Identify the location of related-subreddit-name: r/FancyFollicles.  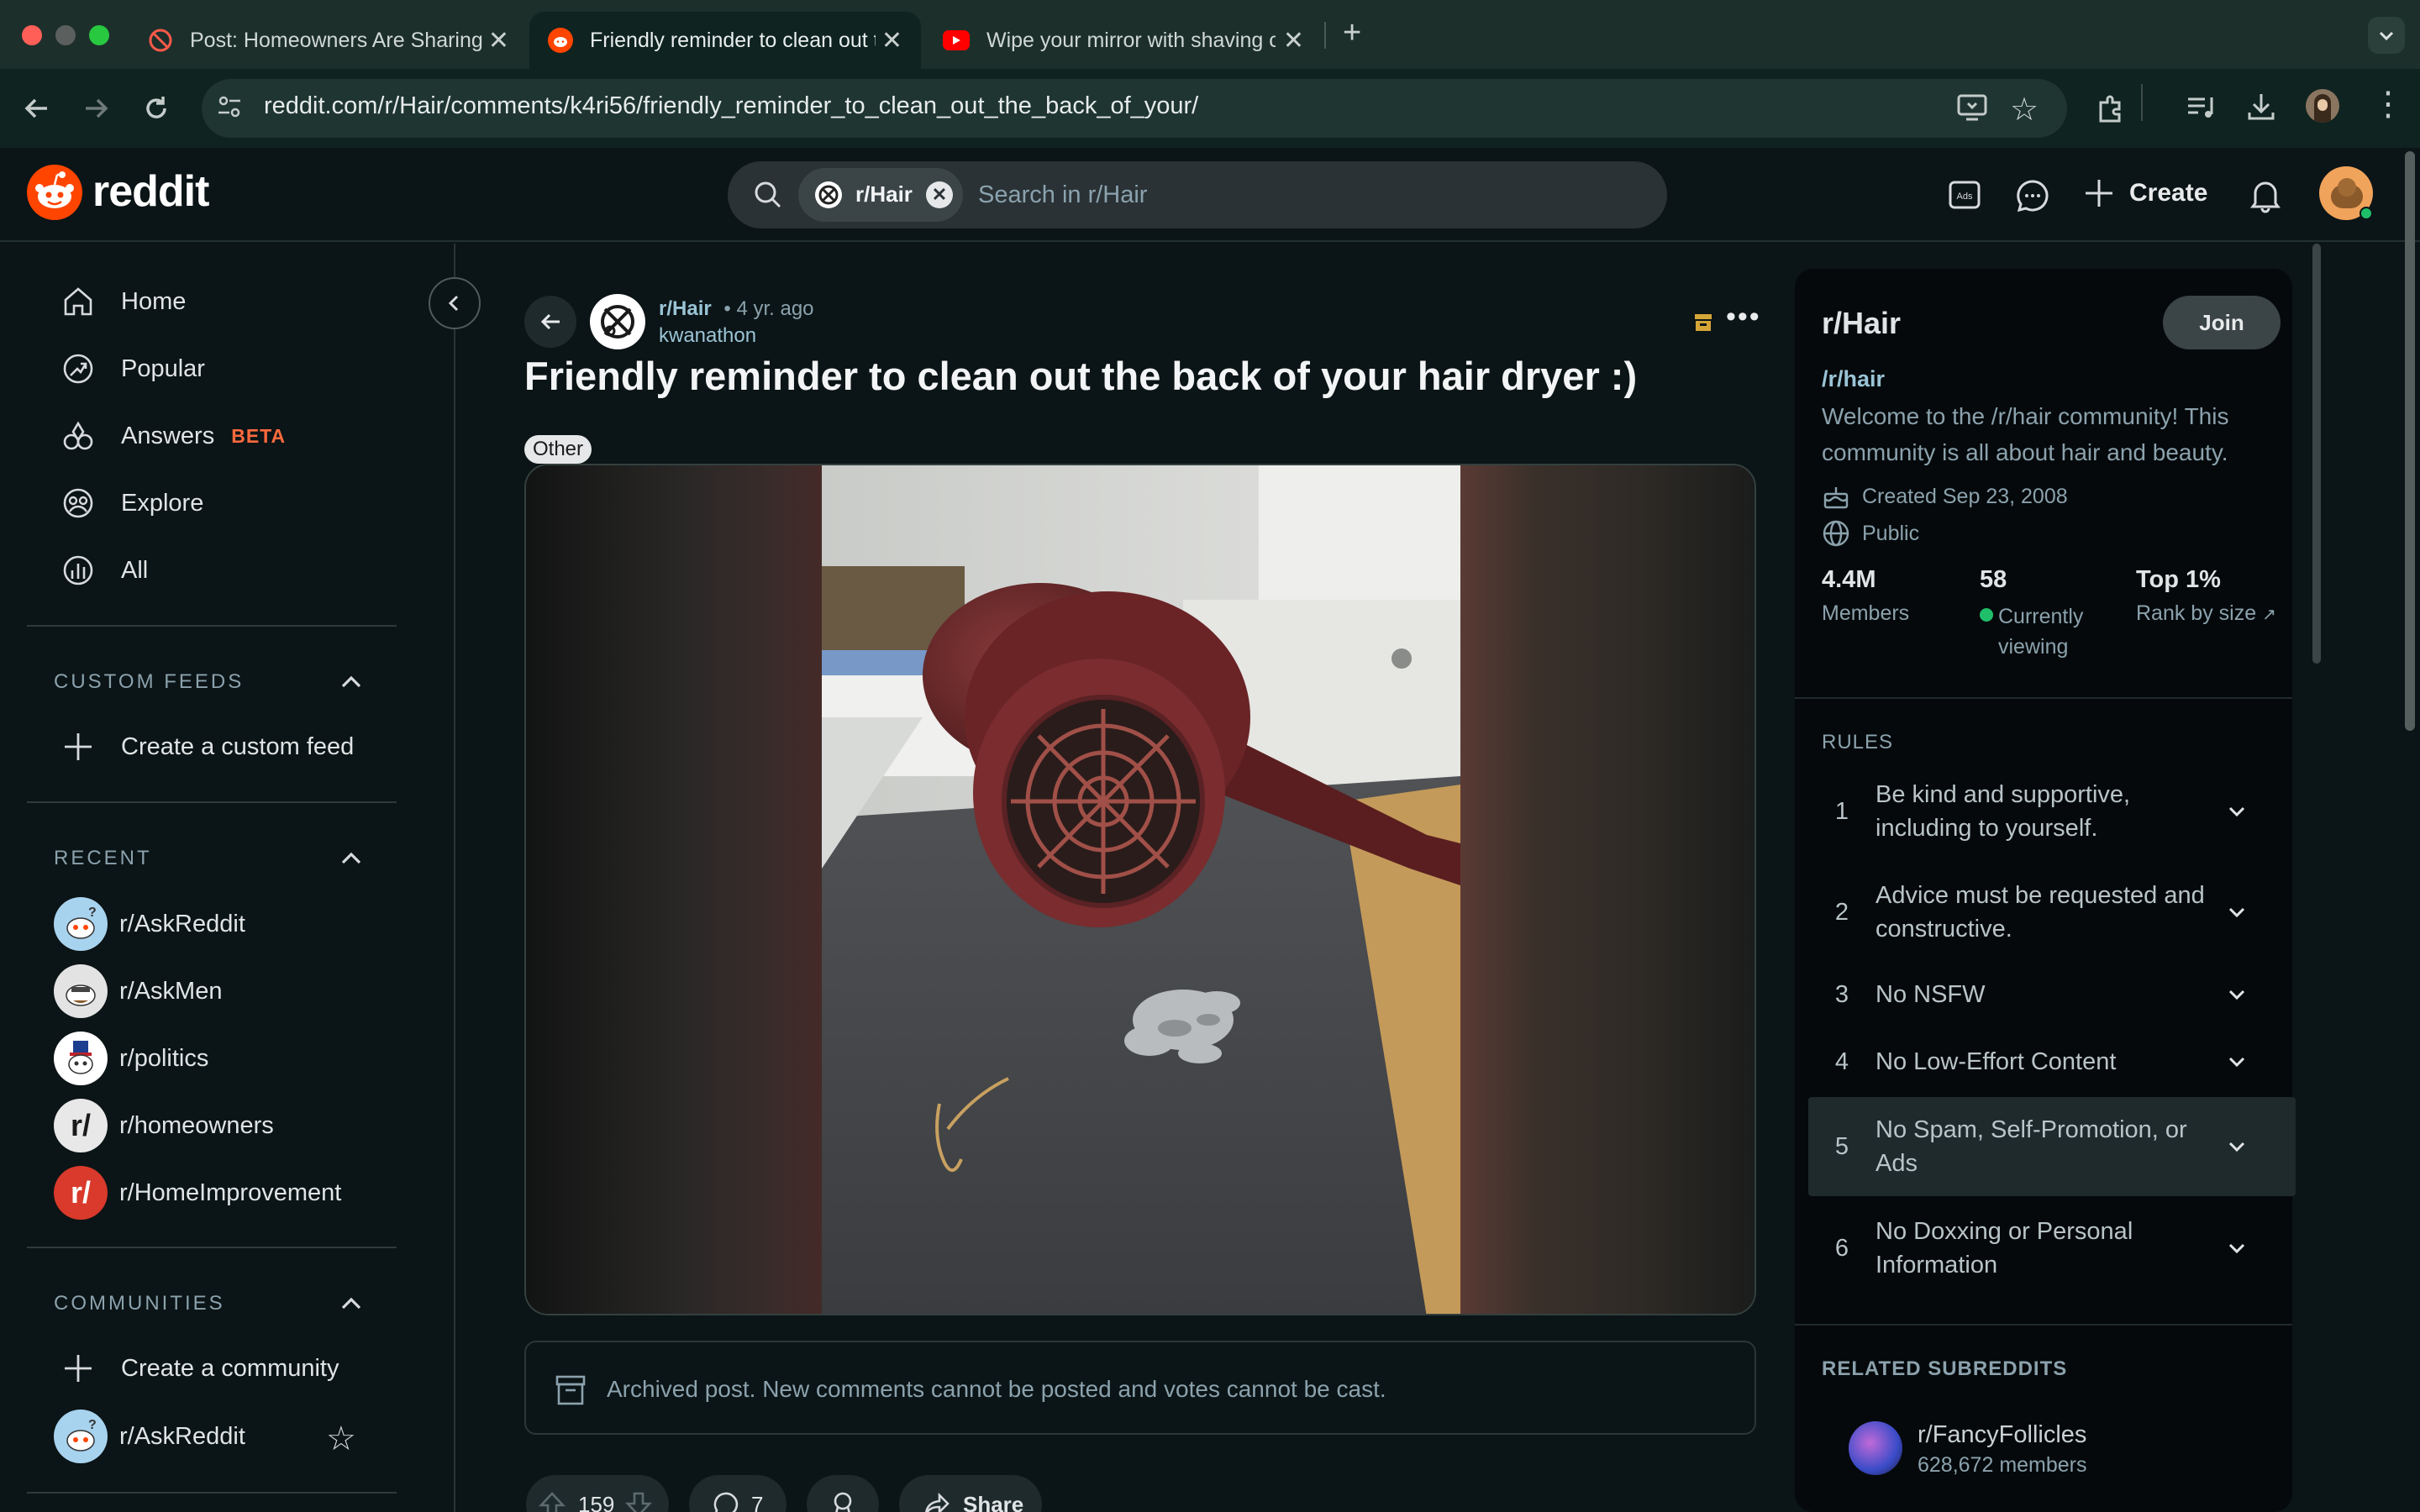
(2002, 1435).